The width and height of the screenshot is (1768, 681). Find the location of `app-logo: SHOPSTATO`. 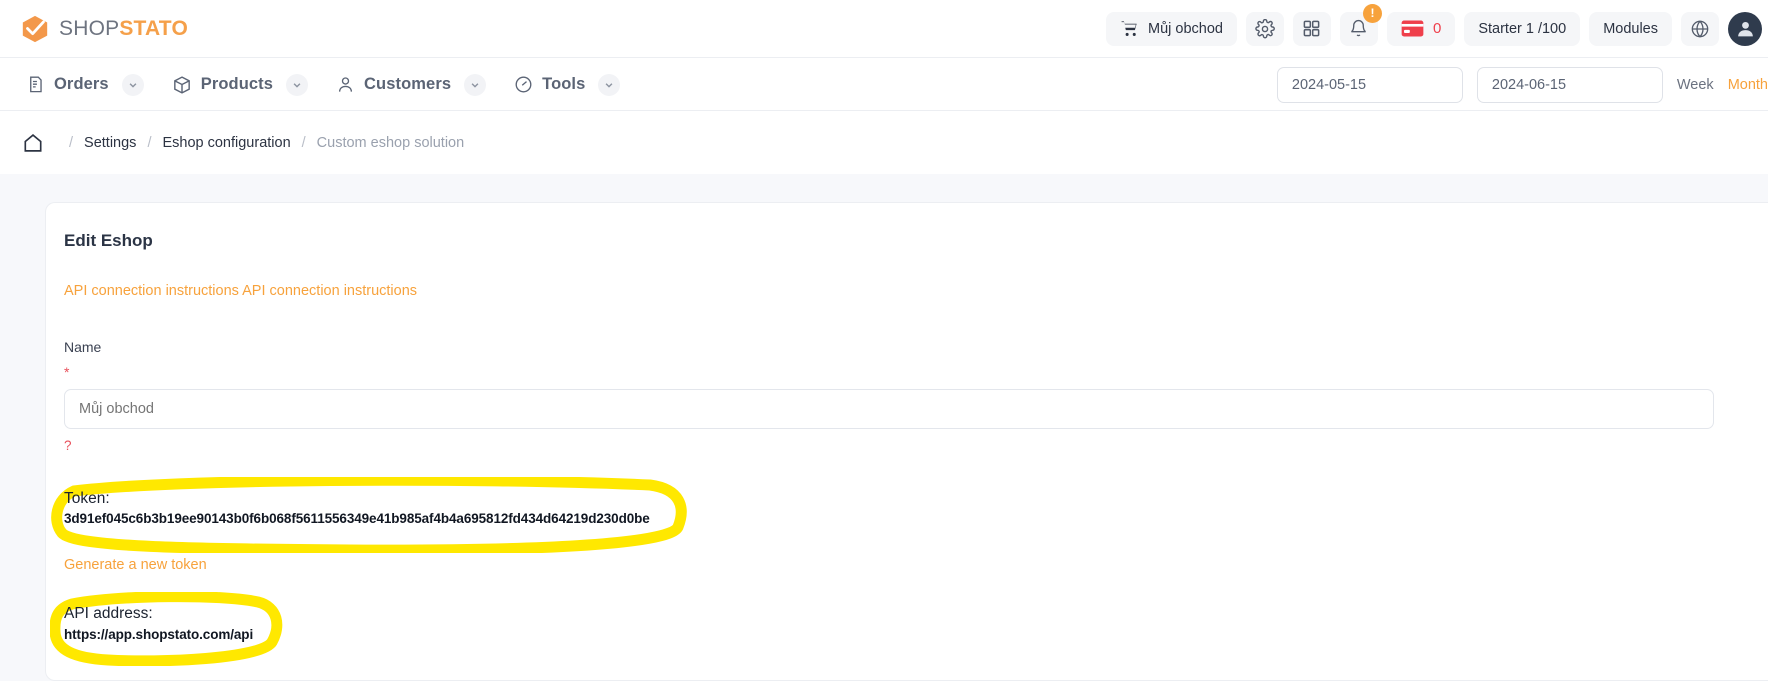

app-logo: SHOPSTATO is located at coordinates (104, 29).